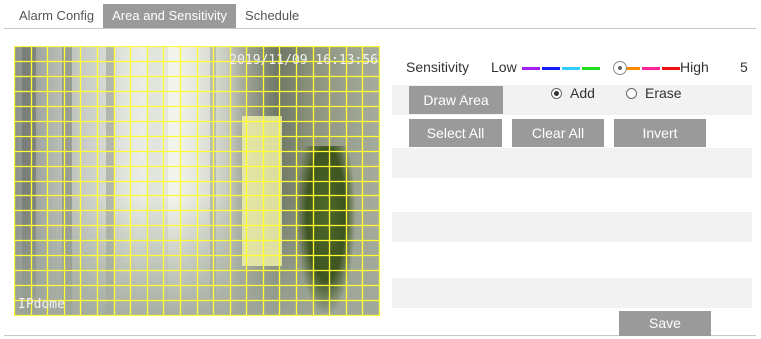 The image size is (761, 339). Describe the element at coordinates (558, 133) in the screenshot. I see `clear-all-button: Clear All` at that location.